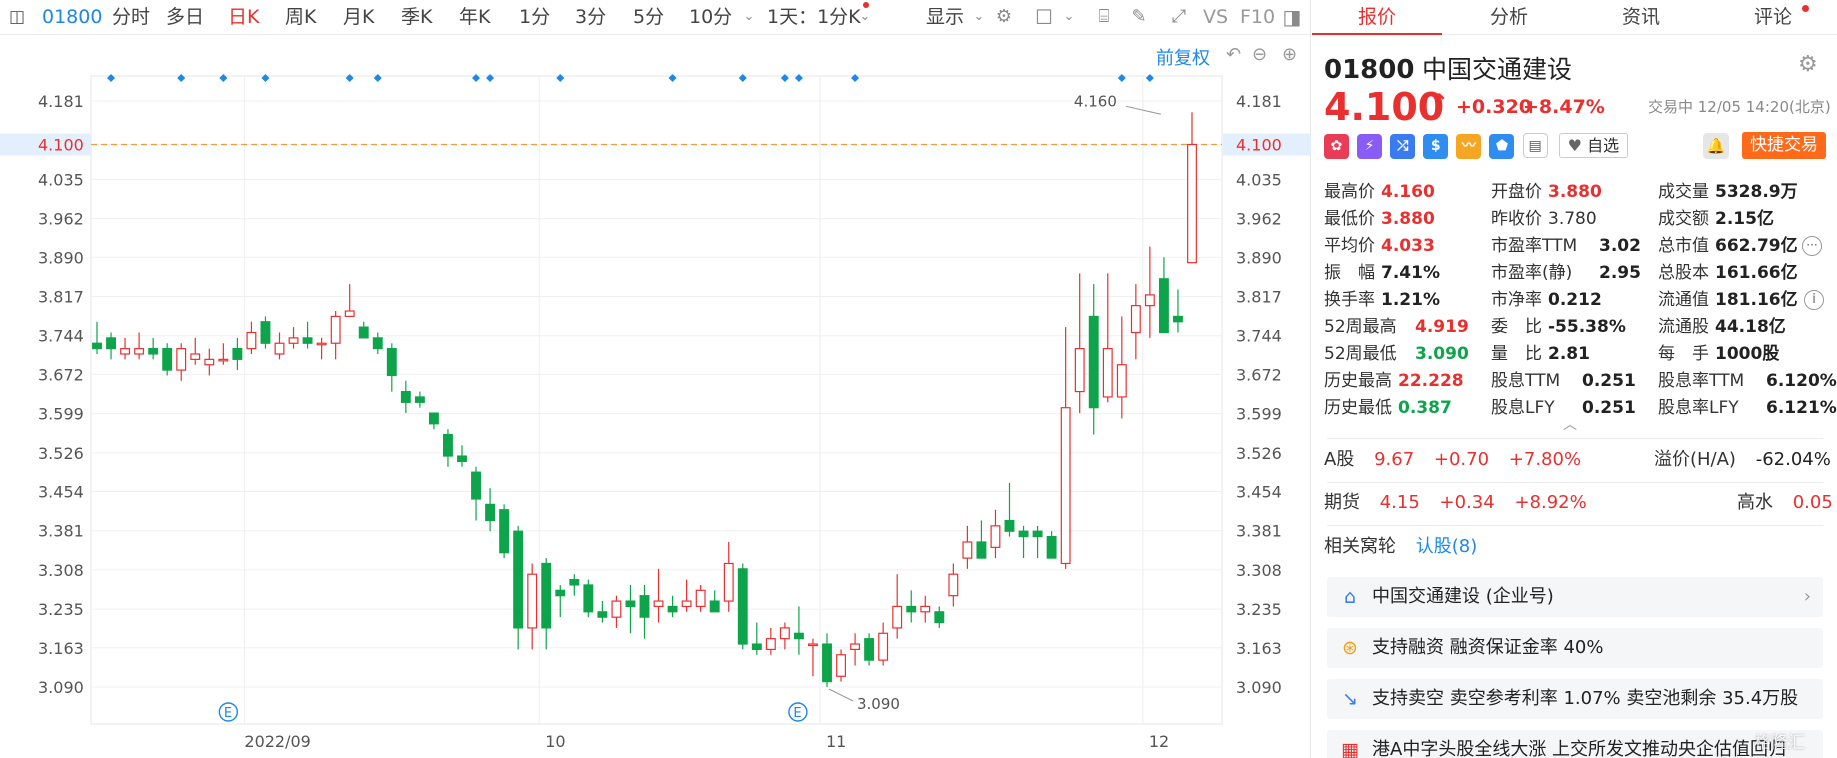 The image size is (1837, 758). Describe the element at coordinates (1814, 300) in the screenshot. I see `info-icon: i` at that location.